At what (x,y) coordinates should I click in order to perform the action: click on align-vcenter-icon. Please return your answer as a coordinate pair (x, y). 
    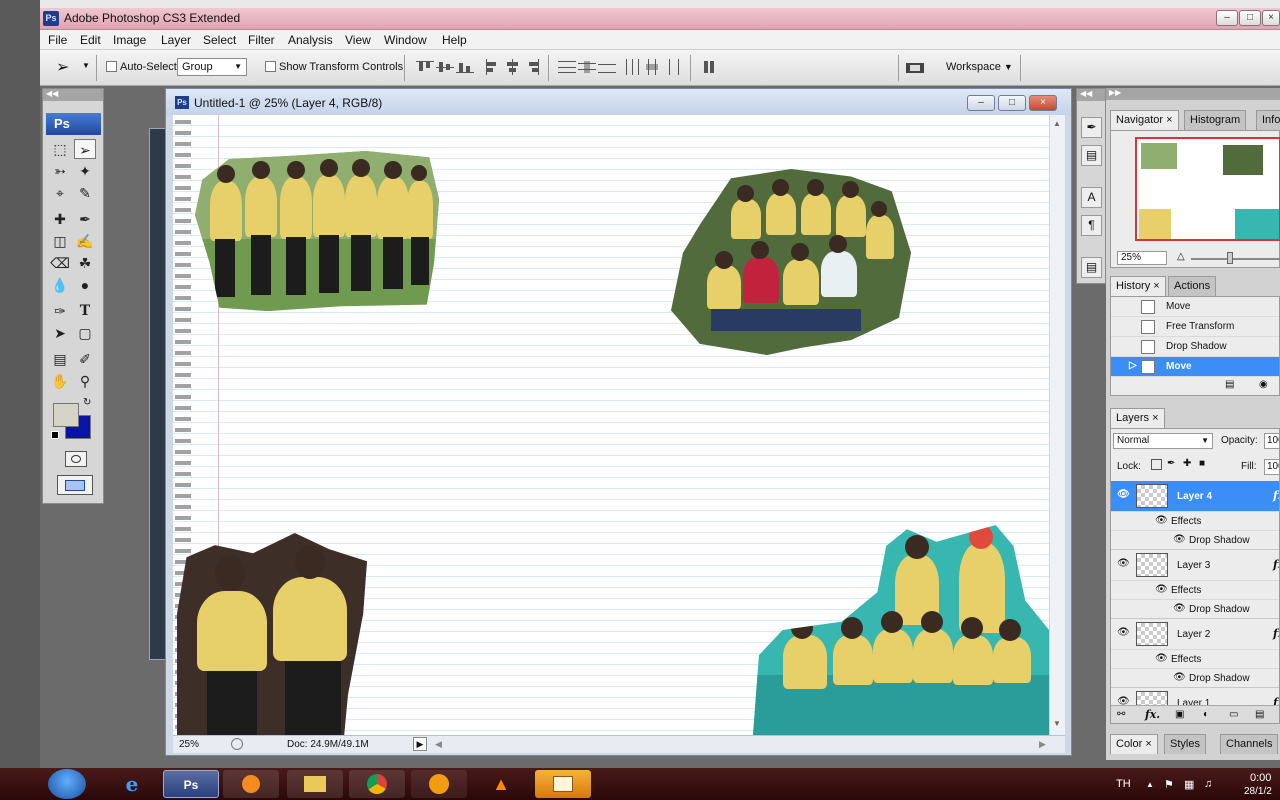
    Looking at the image, I should click on (445, 67).